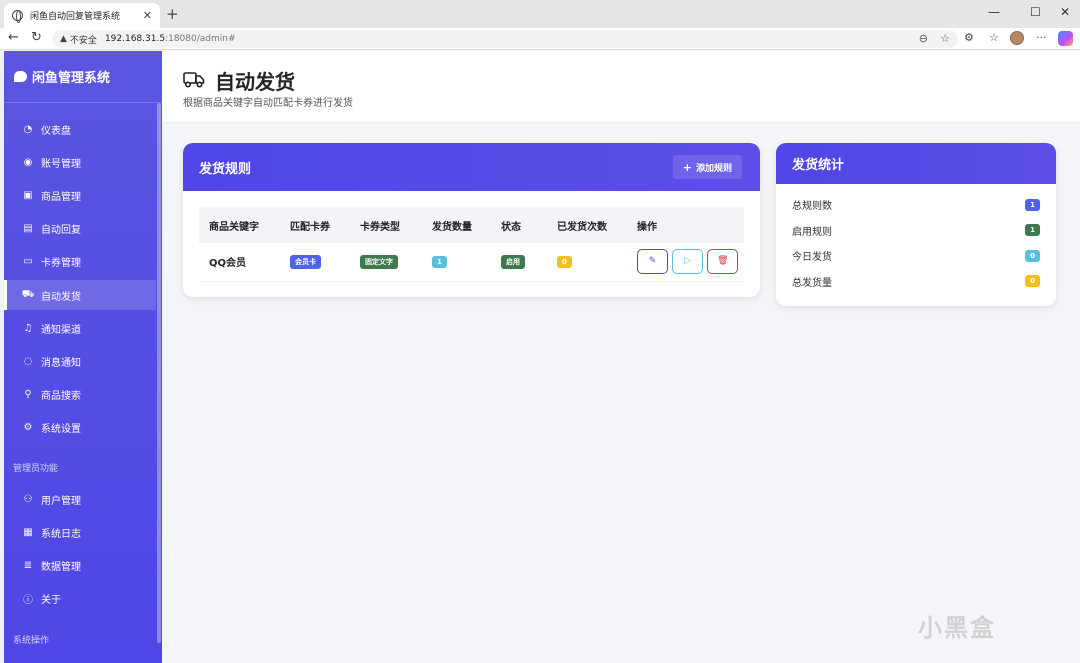 The height and width of the screenshot is (663, 1080). Describe the element at coordinates (80, 598) in the screenshot. I see `sidebar-item-about: ⓘ 关于` at that location.